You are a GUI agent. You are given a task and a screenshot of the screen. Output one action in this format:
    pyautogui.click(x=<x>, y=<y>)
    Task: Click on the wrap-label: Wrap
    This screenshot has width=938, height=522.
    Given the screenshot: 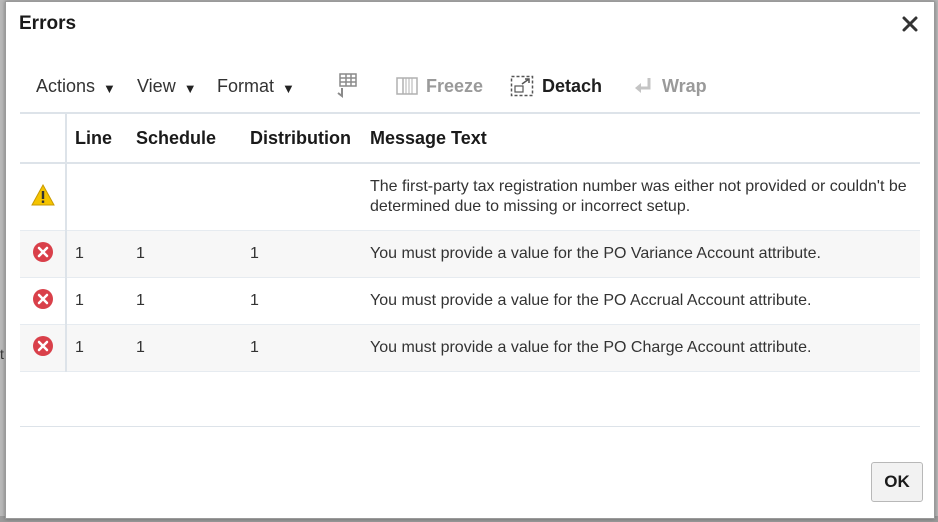 What is the action you would take?
    pyautogui.click(x=684, y=85)
    